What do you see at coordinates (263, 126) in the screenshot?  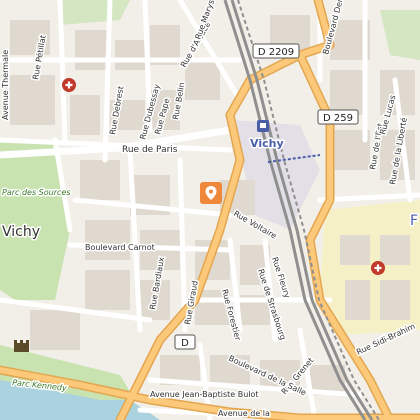 I see `train-station-icon` at bounding box center [263, 126].